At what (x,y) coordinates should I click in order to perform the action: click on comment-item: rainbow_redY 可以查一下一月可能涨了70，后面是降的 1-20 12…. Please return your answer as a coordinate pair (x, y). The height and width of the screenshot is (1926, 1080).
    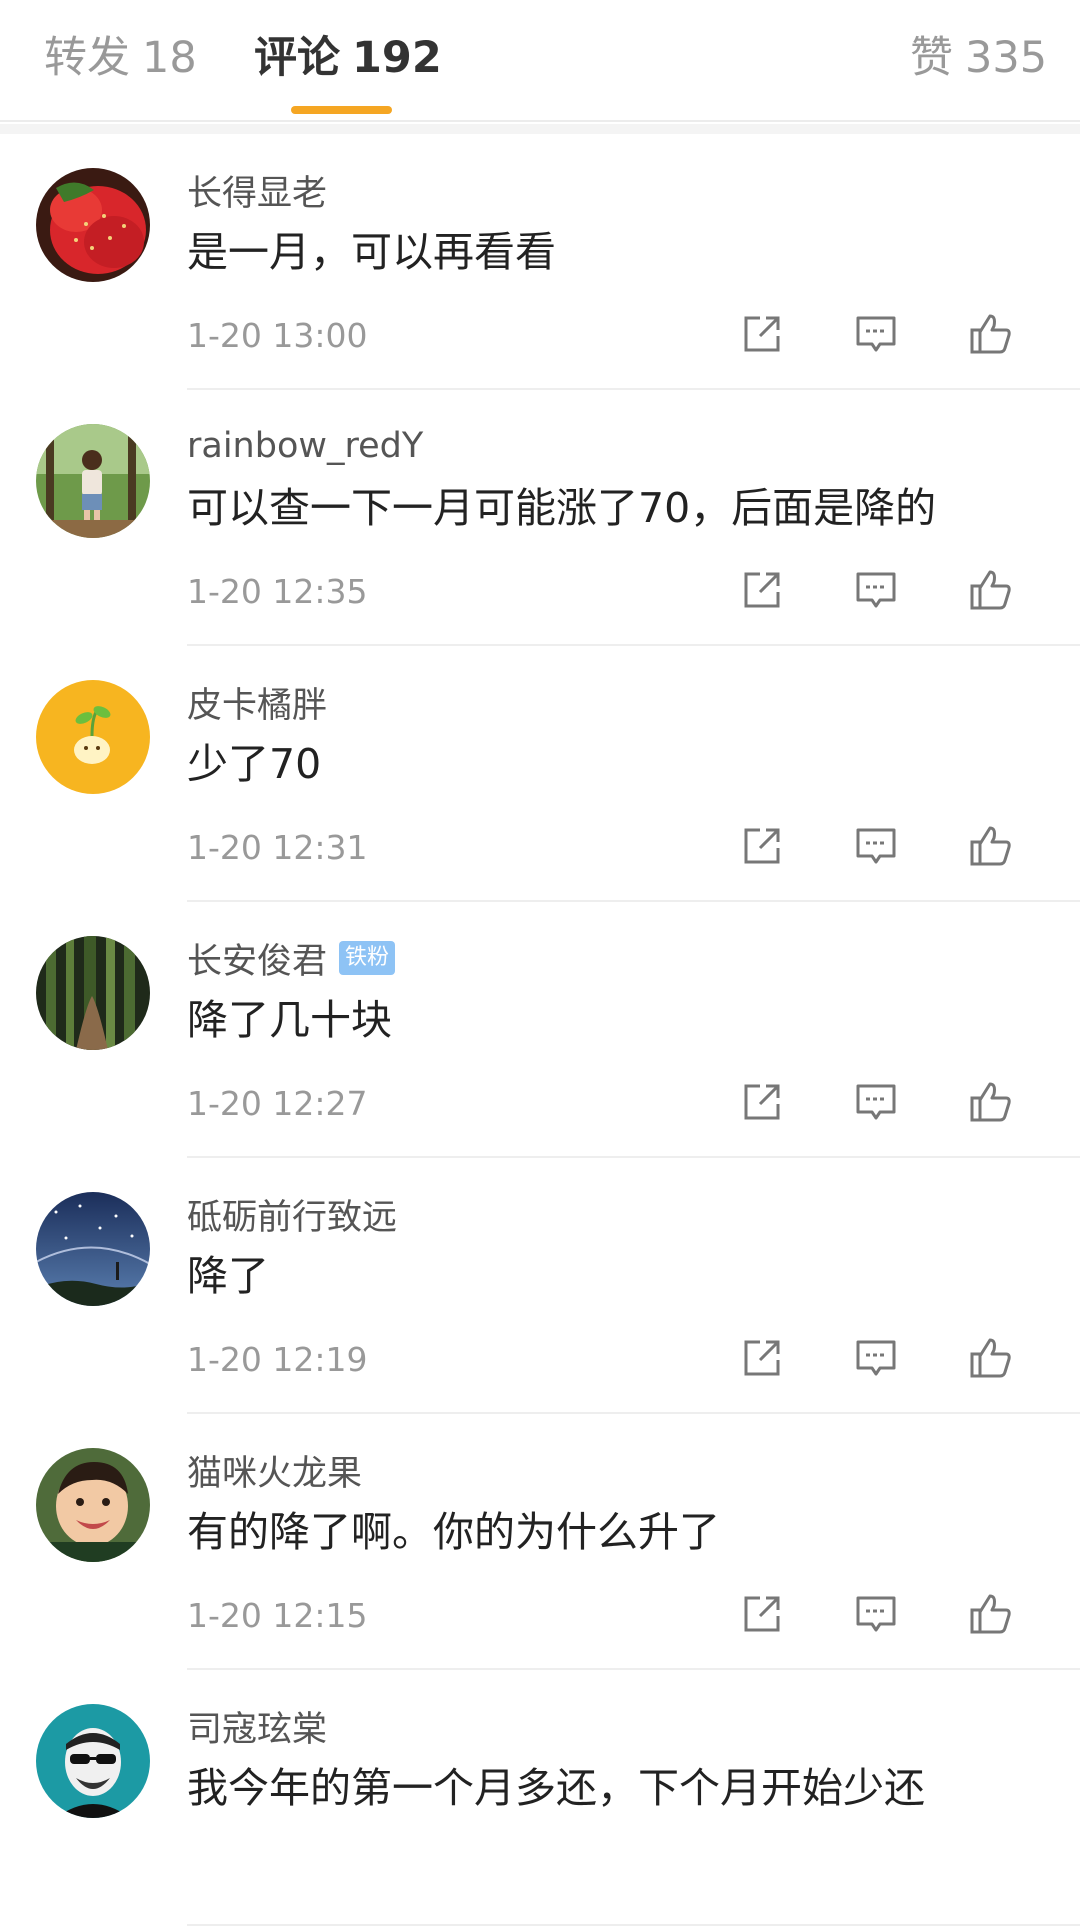
    Looking at the image, I should click on (540, 518).